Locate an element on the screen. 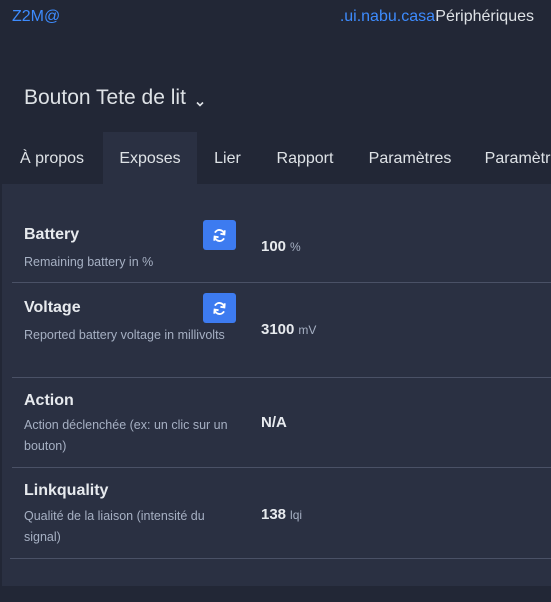  expose-name: Battery is located at coordinates (52, 234).